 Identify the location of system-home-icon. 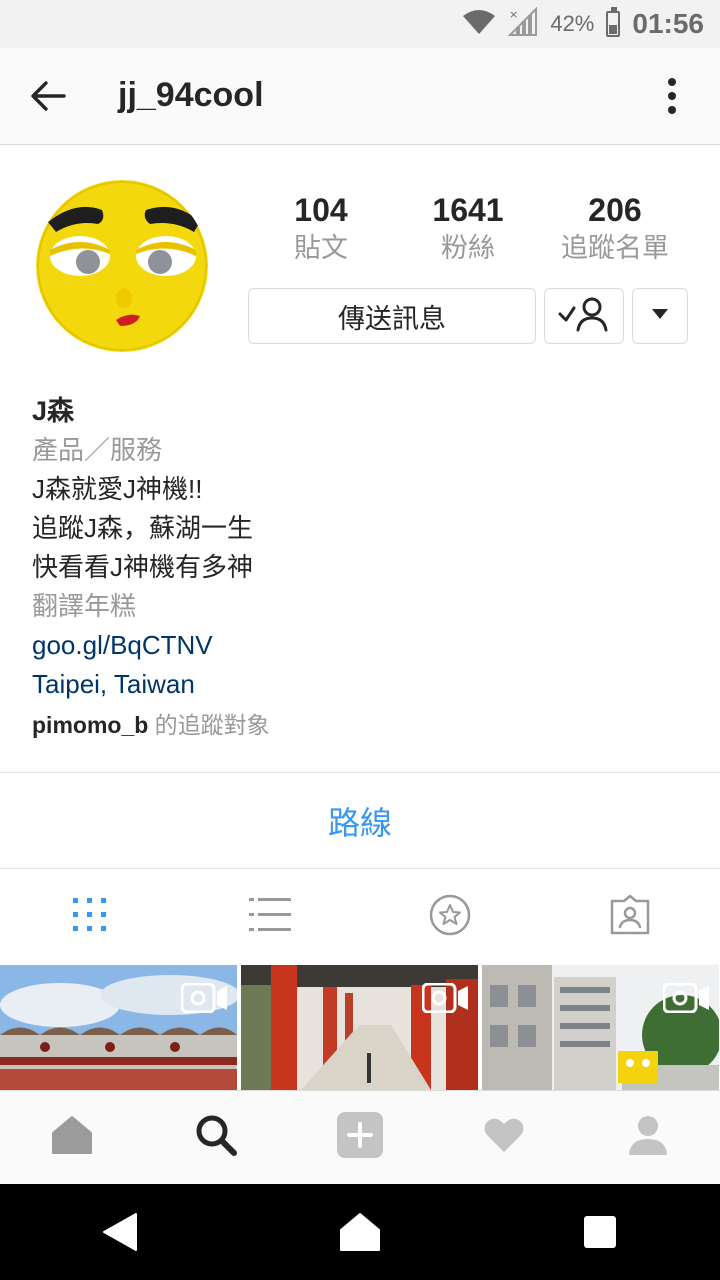
(360, 1232).